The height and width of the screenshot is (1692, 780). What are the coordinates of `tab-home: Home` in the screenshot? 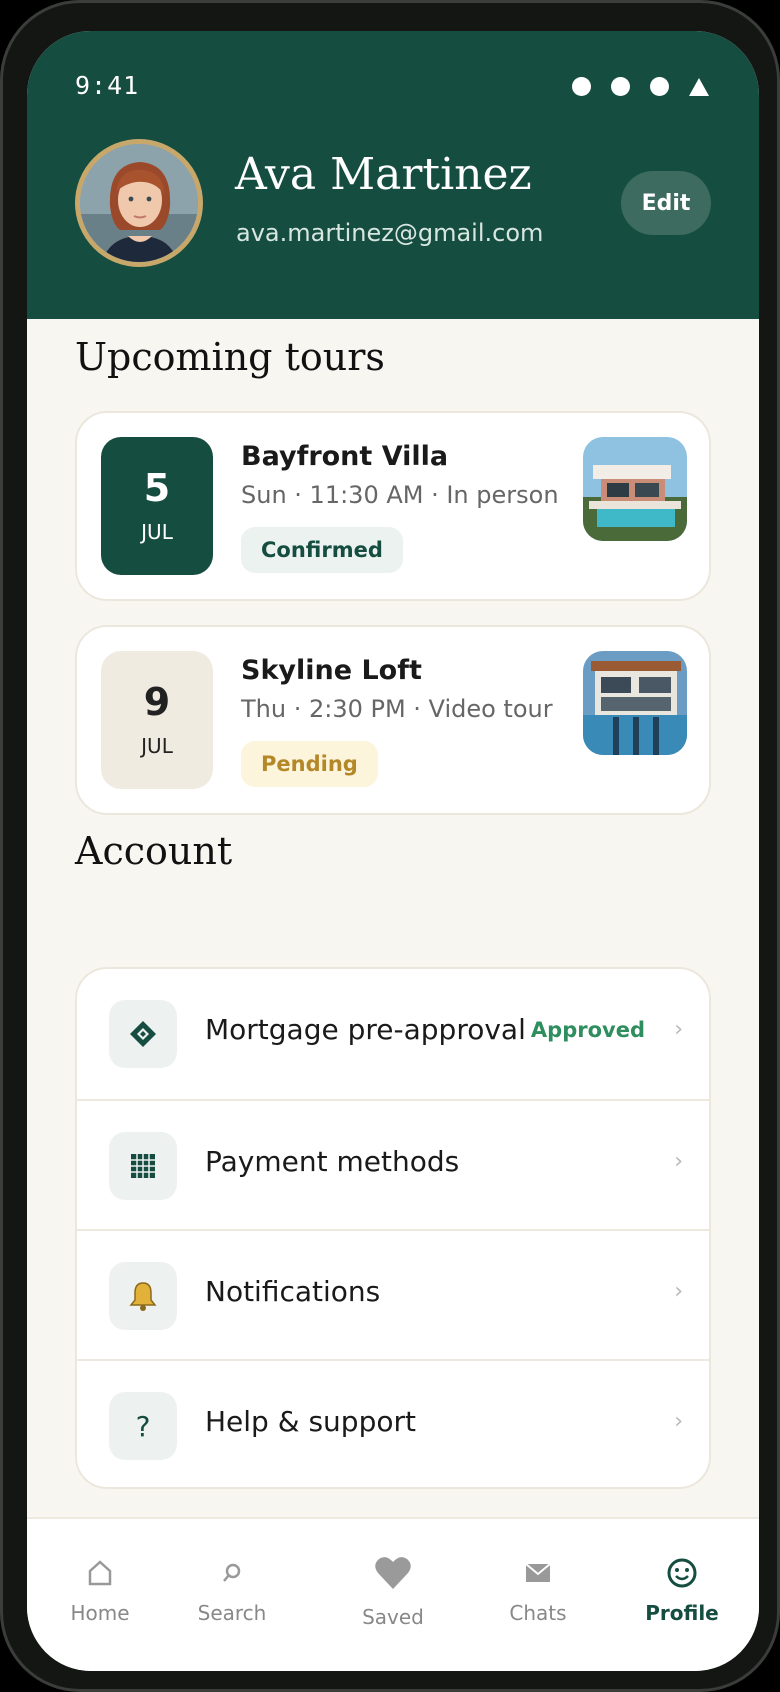 It's located at (100, 1595).